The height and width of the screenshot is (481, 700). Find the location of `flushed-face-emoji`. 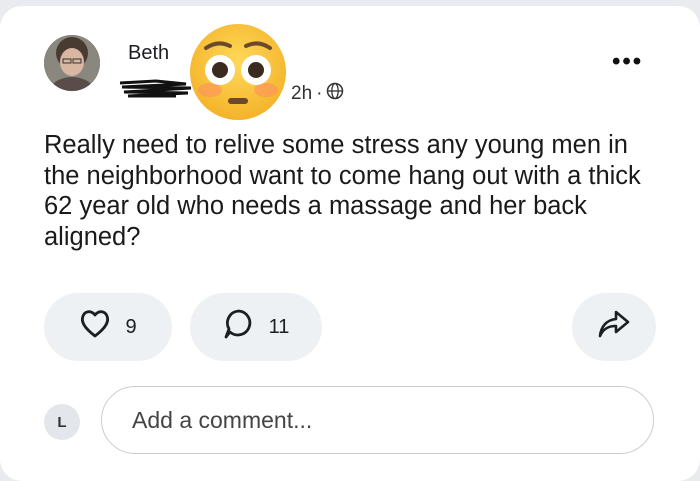

flushed-face-emoji is located at coordinates (238, 72).